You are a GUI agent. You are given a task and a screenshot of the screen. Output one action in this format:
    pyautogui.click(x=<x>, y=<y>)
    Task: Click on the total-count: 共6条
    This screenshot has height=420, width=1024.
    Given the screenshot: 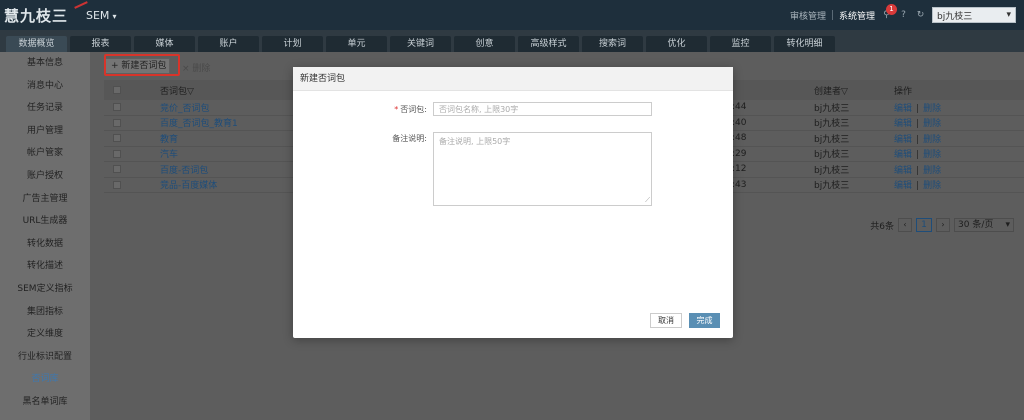 What is the action you would take?
    pyautogui.click(x=882, y=226)
    